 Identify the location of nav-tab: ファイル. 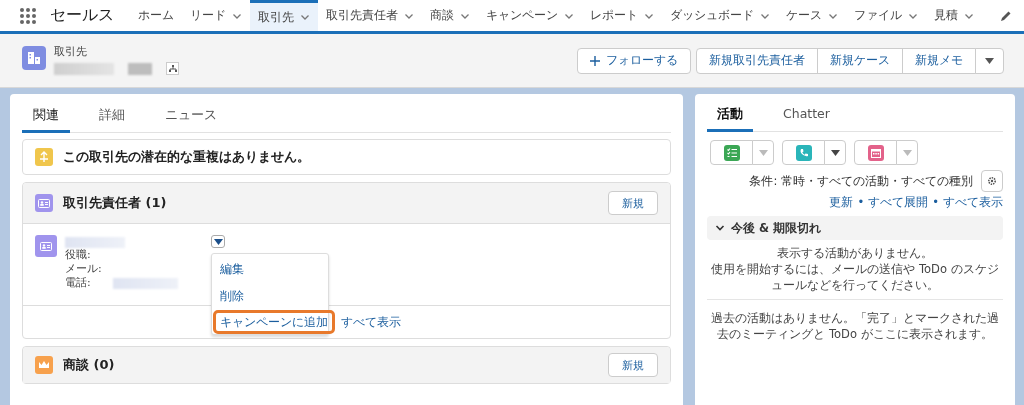
(886, 15).